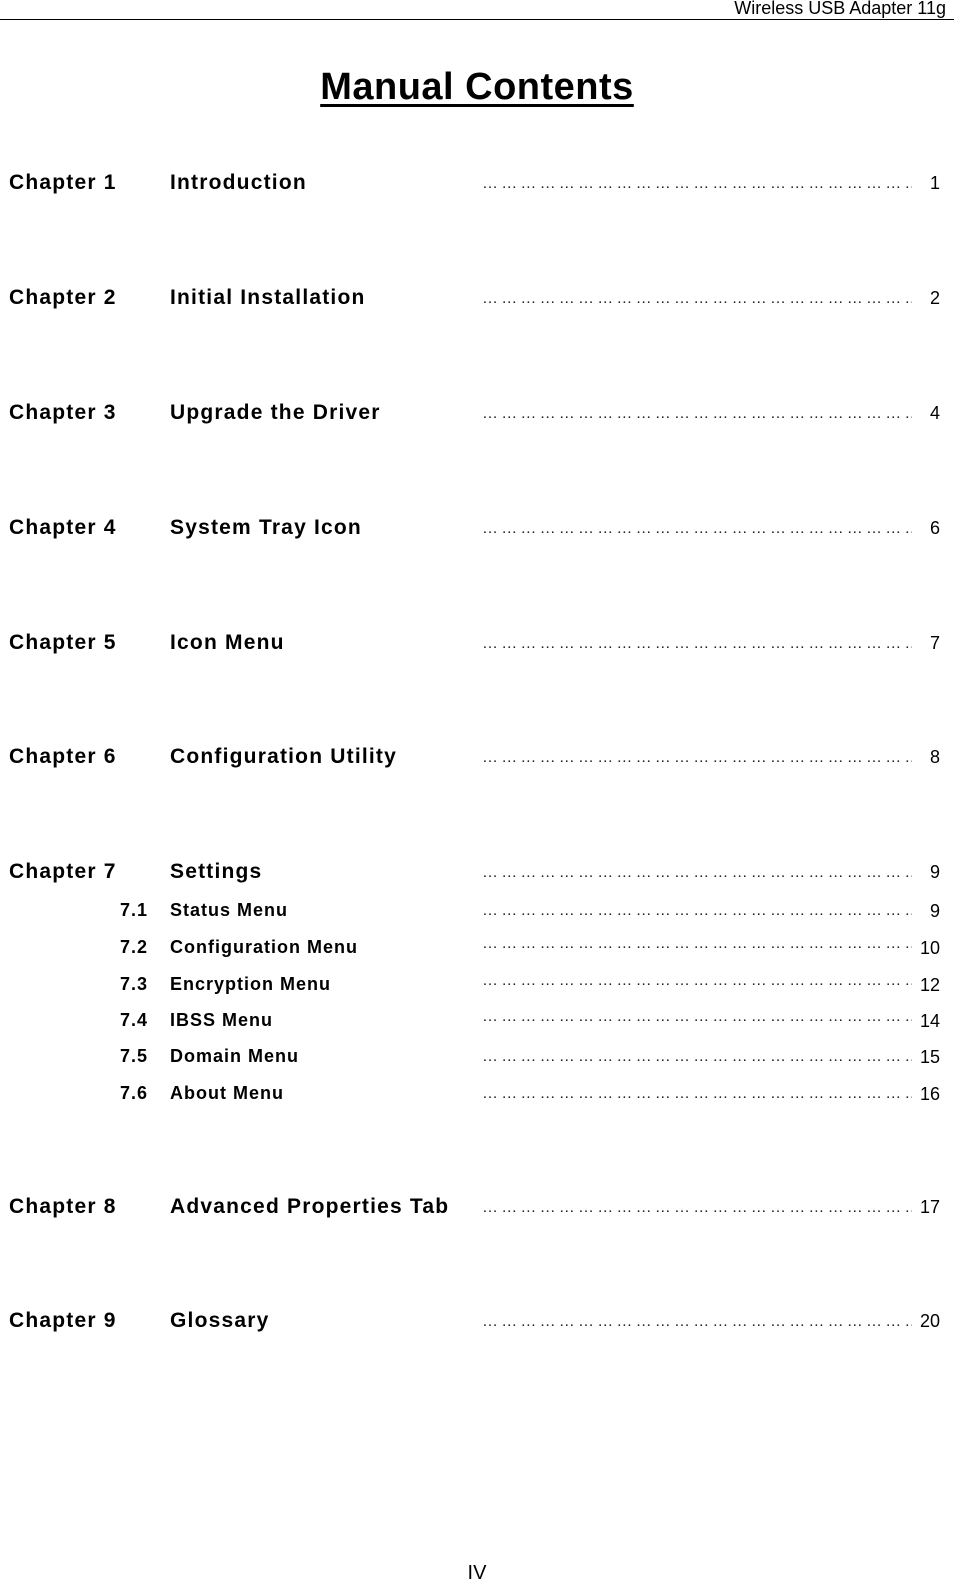 The height and width of the screenshot is (1595, 954). I want to click on chapter-label: Chapter 6, so click(63, 756).